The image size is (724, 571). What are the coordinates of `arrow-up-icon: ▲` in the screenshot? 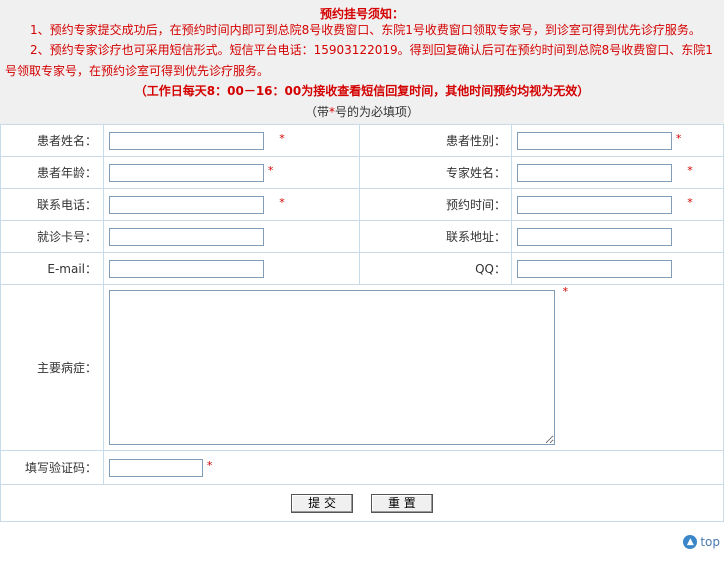 It's located at (690, 542).